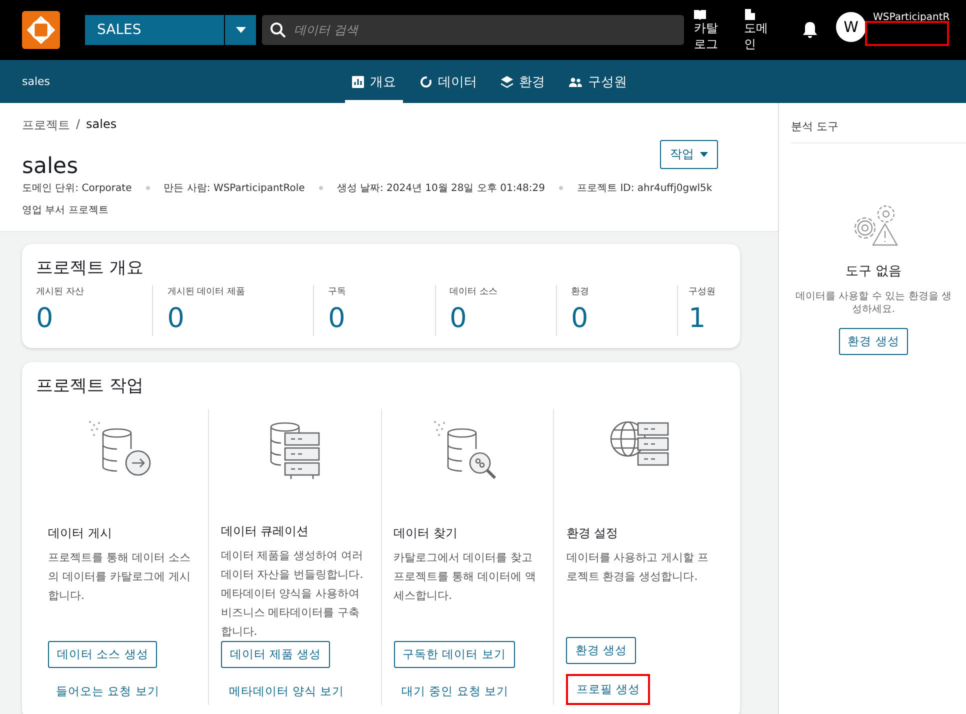 This screenshot has width=966, height=714. Describe the element at coordinates (473, 30) in the screenshot. I see `search-field: 데이터 검색` at that location.